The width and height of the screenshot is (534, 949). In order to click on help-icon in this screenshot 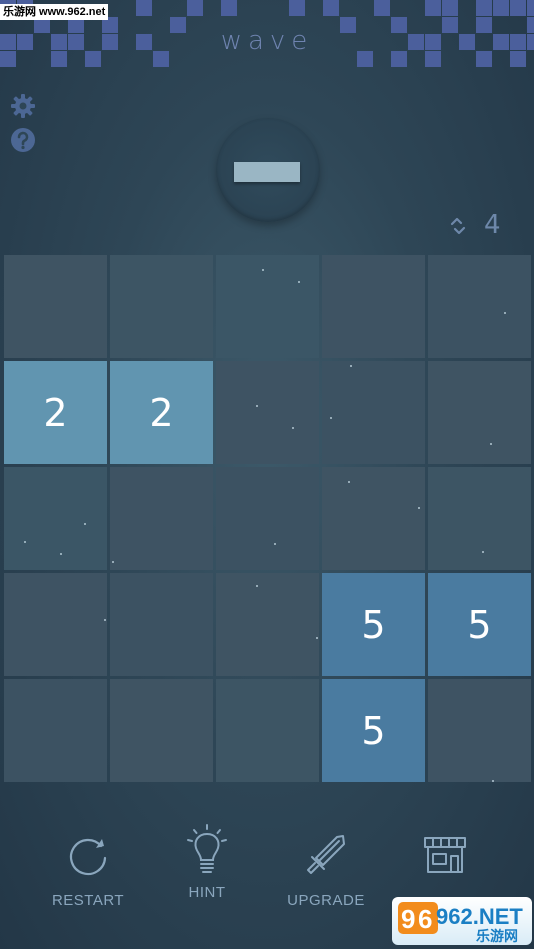, I will do `click(23, 140)`.